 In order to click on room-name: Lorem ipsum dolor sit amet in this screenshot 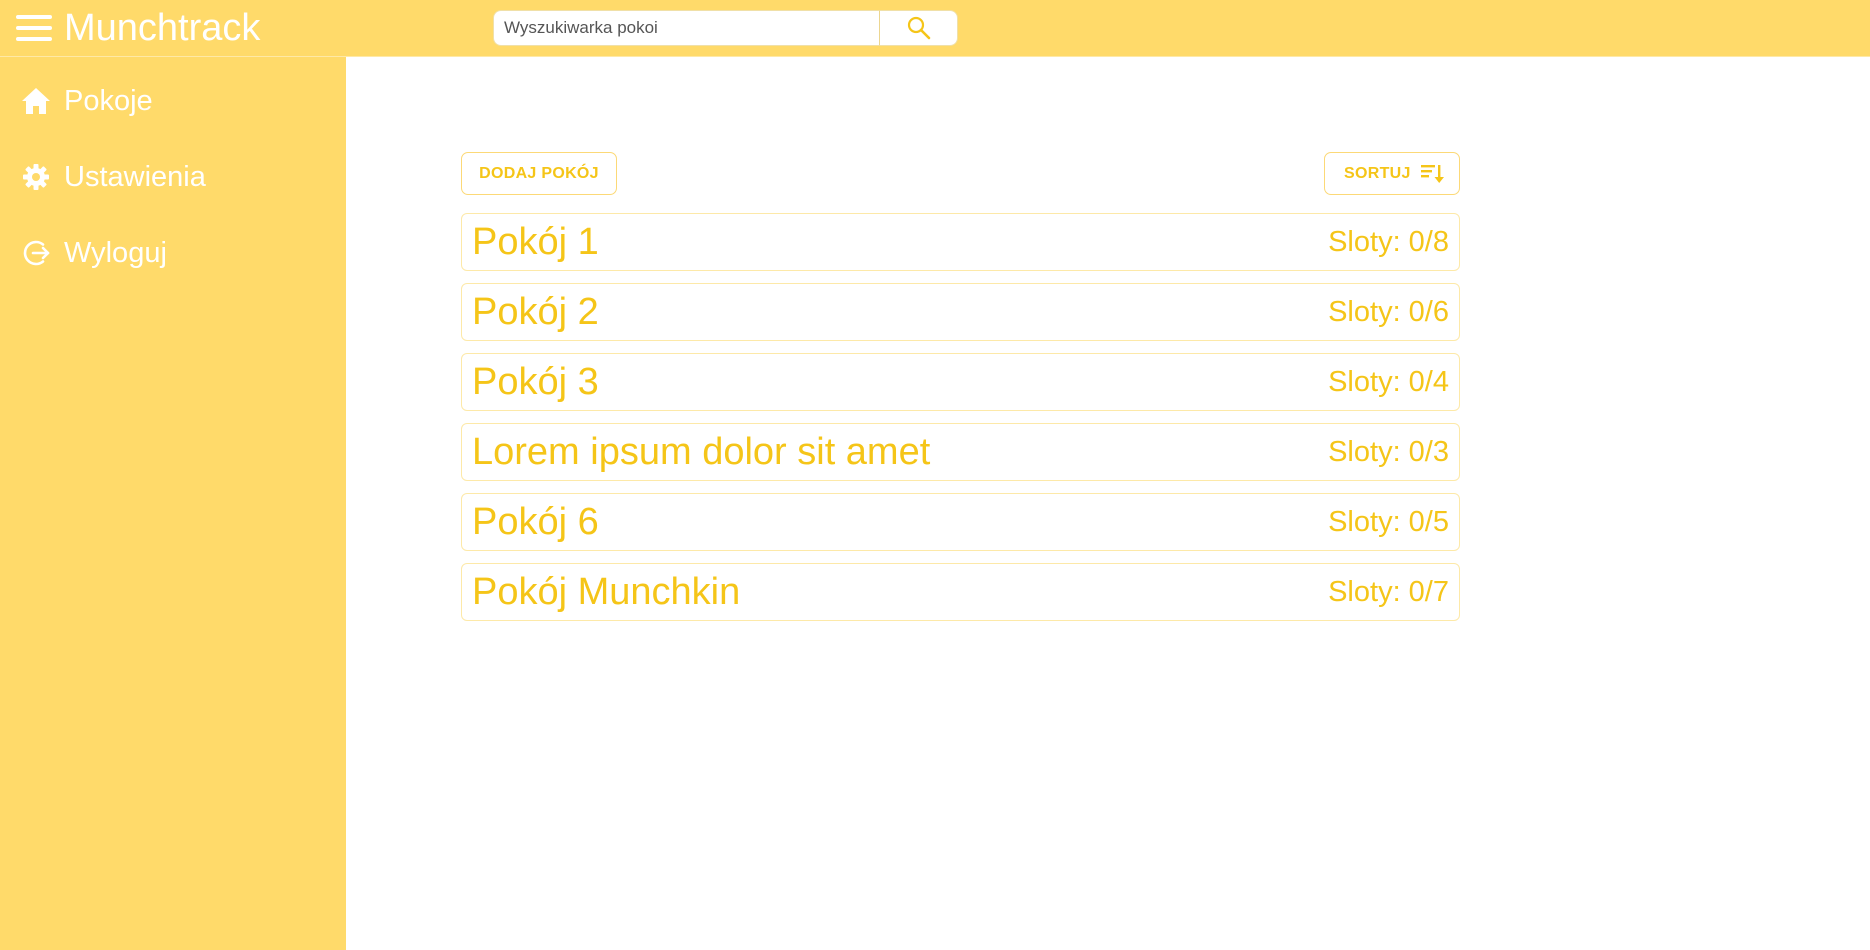, I will do `click(701, 452)`.